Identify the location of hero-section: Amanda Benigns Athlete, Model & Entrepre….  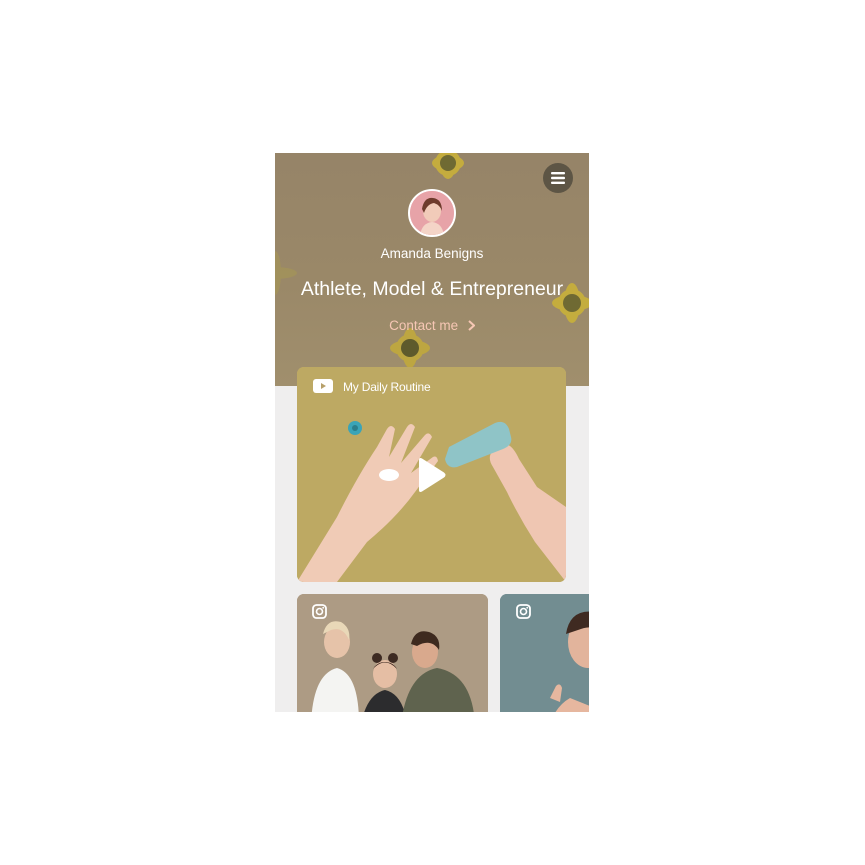
(432, 269).